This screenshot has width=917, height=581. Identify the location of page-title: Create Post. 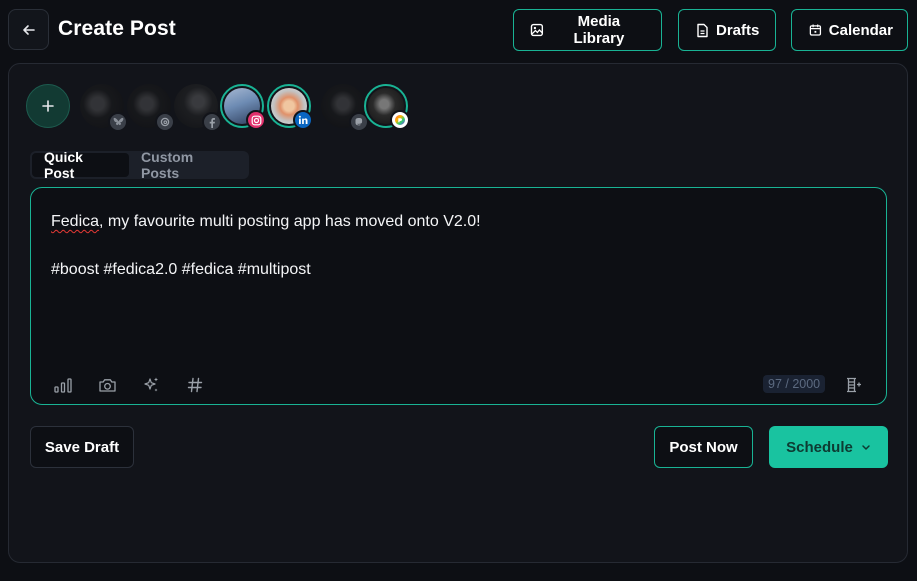
(117, 28).